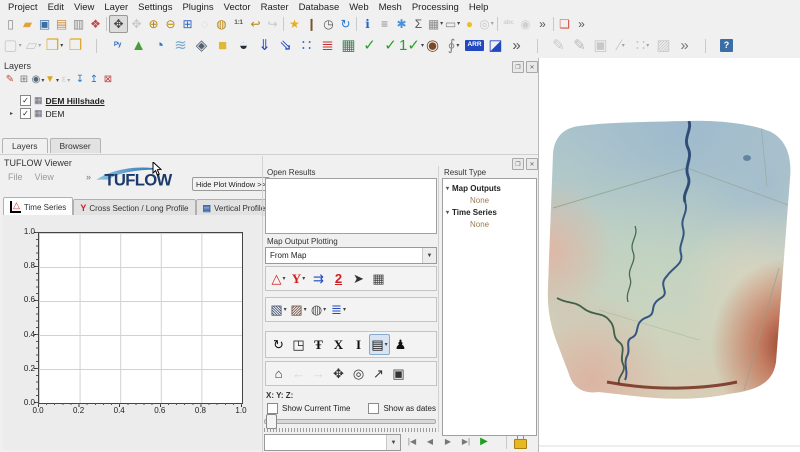 The image size is (800, 452). What do you see at coordinates (159, 46) in the screenshot?
I see `compass-plugin-icon: ◔` at bounding box center [159, 46].